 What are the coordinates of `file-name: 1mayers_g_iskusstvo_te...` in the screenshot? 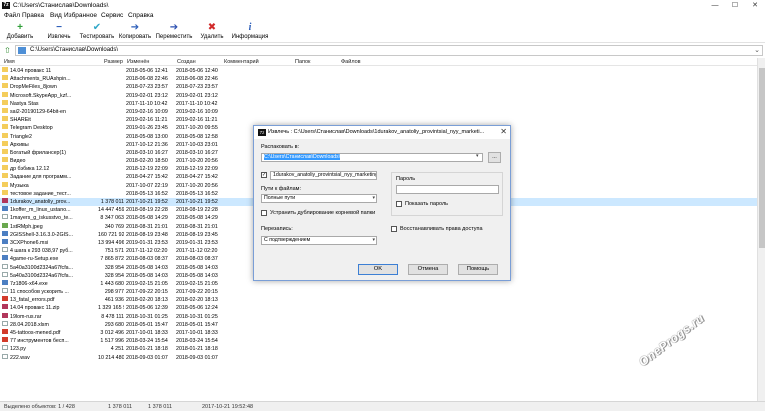 It's located at (41, 218).